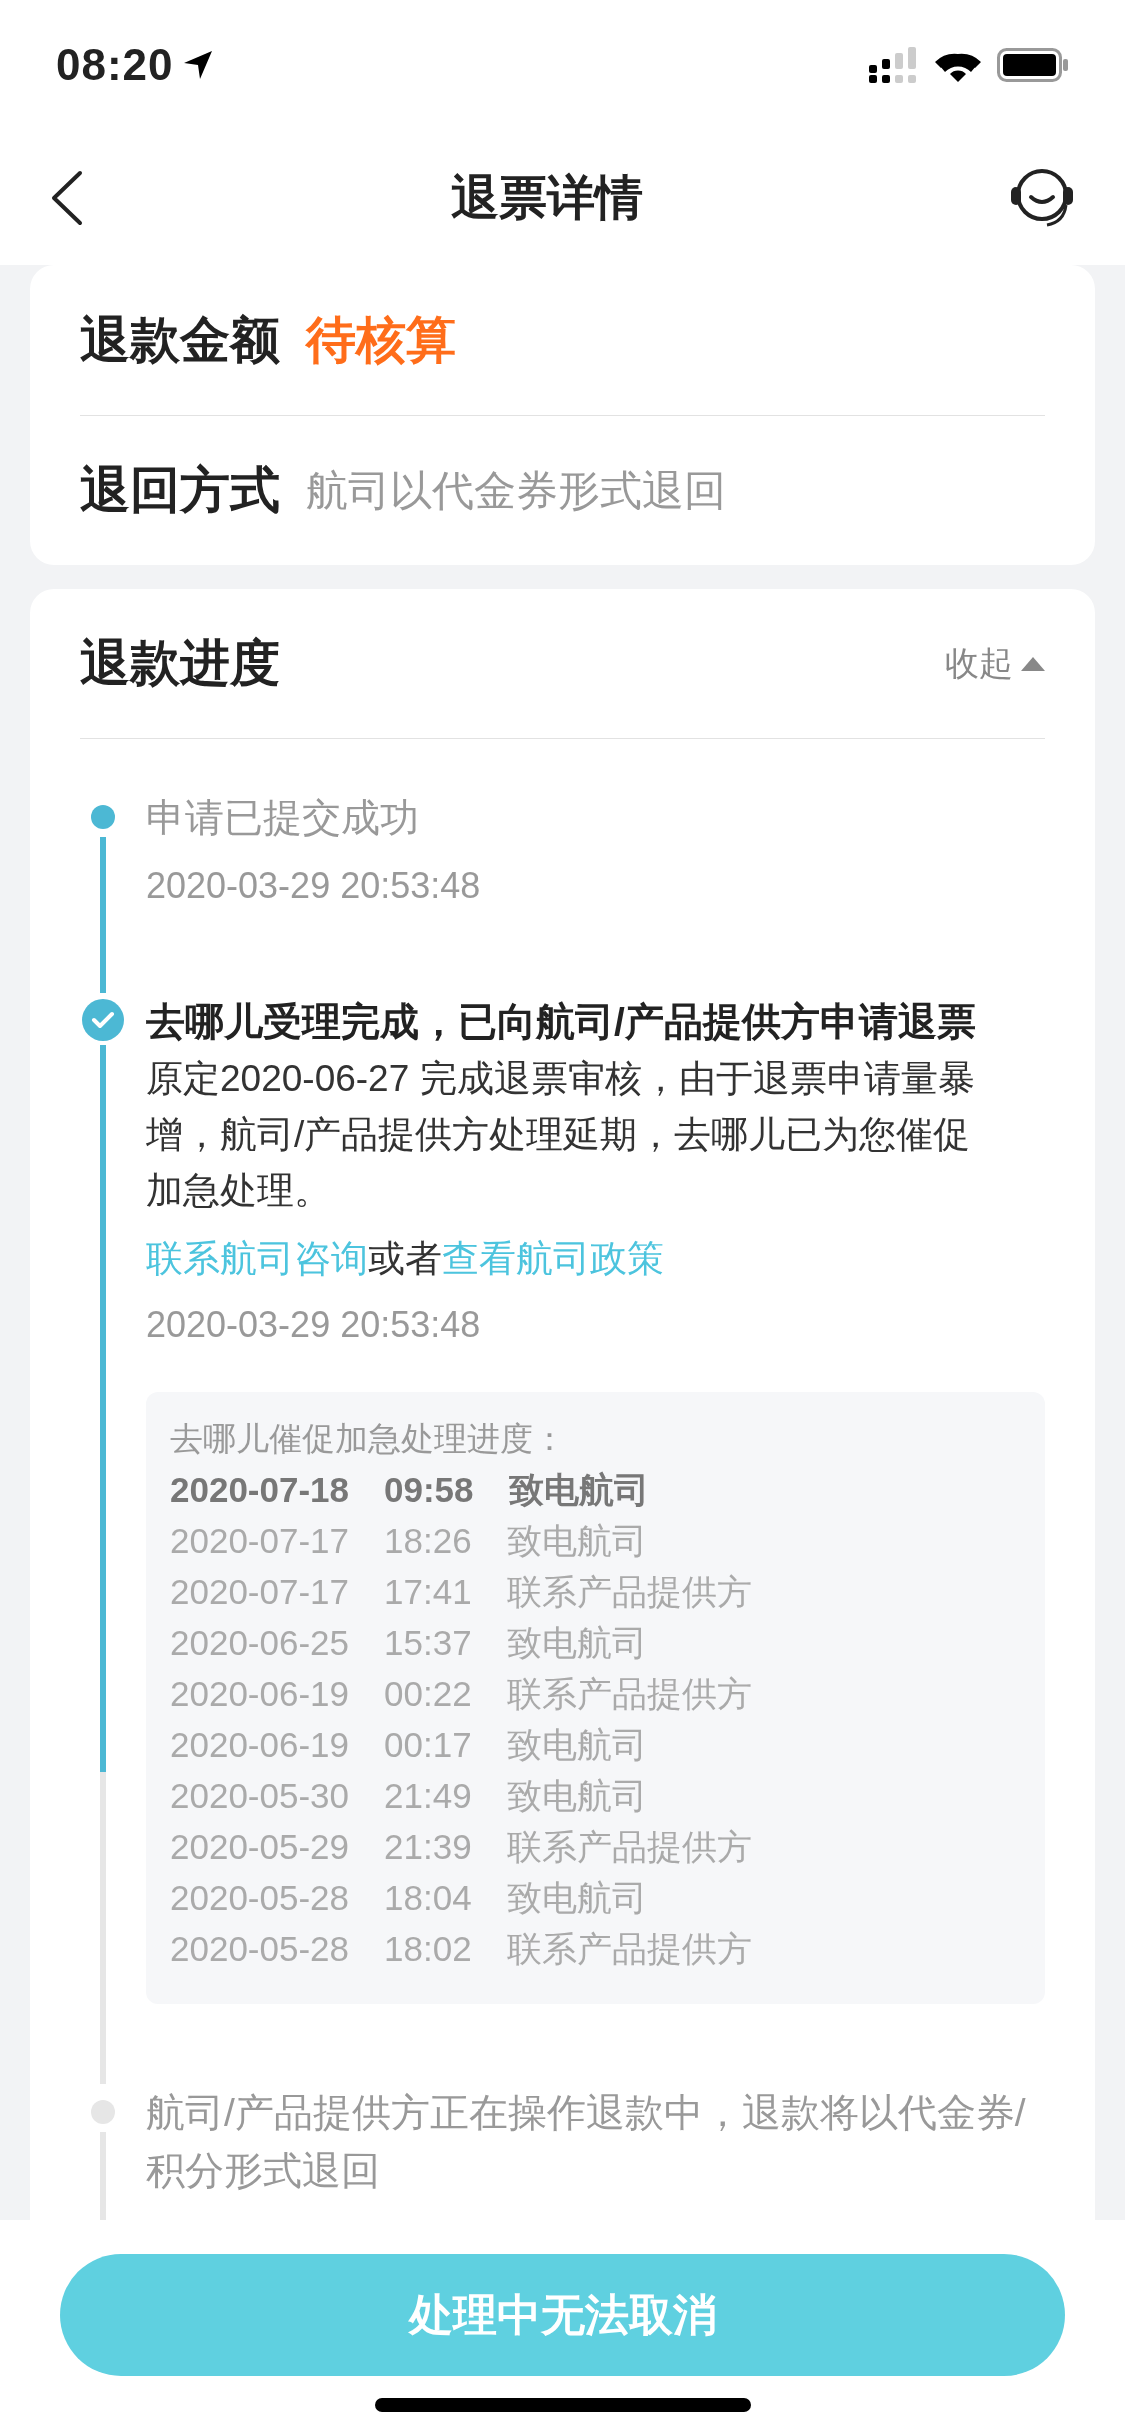 Image resolution: width=1125 pixels, height=2436 pixels. Describe the element at coordinates (180, 490) in the screenshot. I see `field-label: 退回方式` at that location.